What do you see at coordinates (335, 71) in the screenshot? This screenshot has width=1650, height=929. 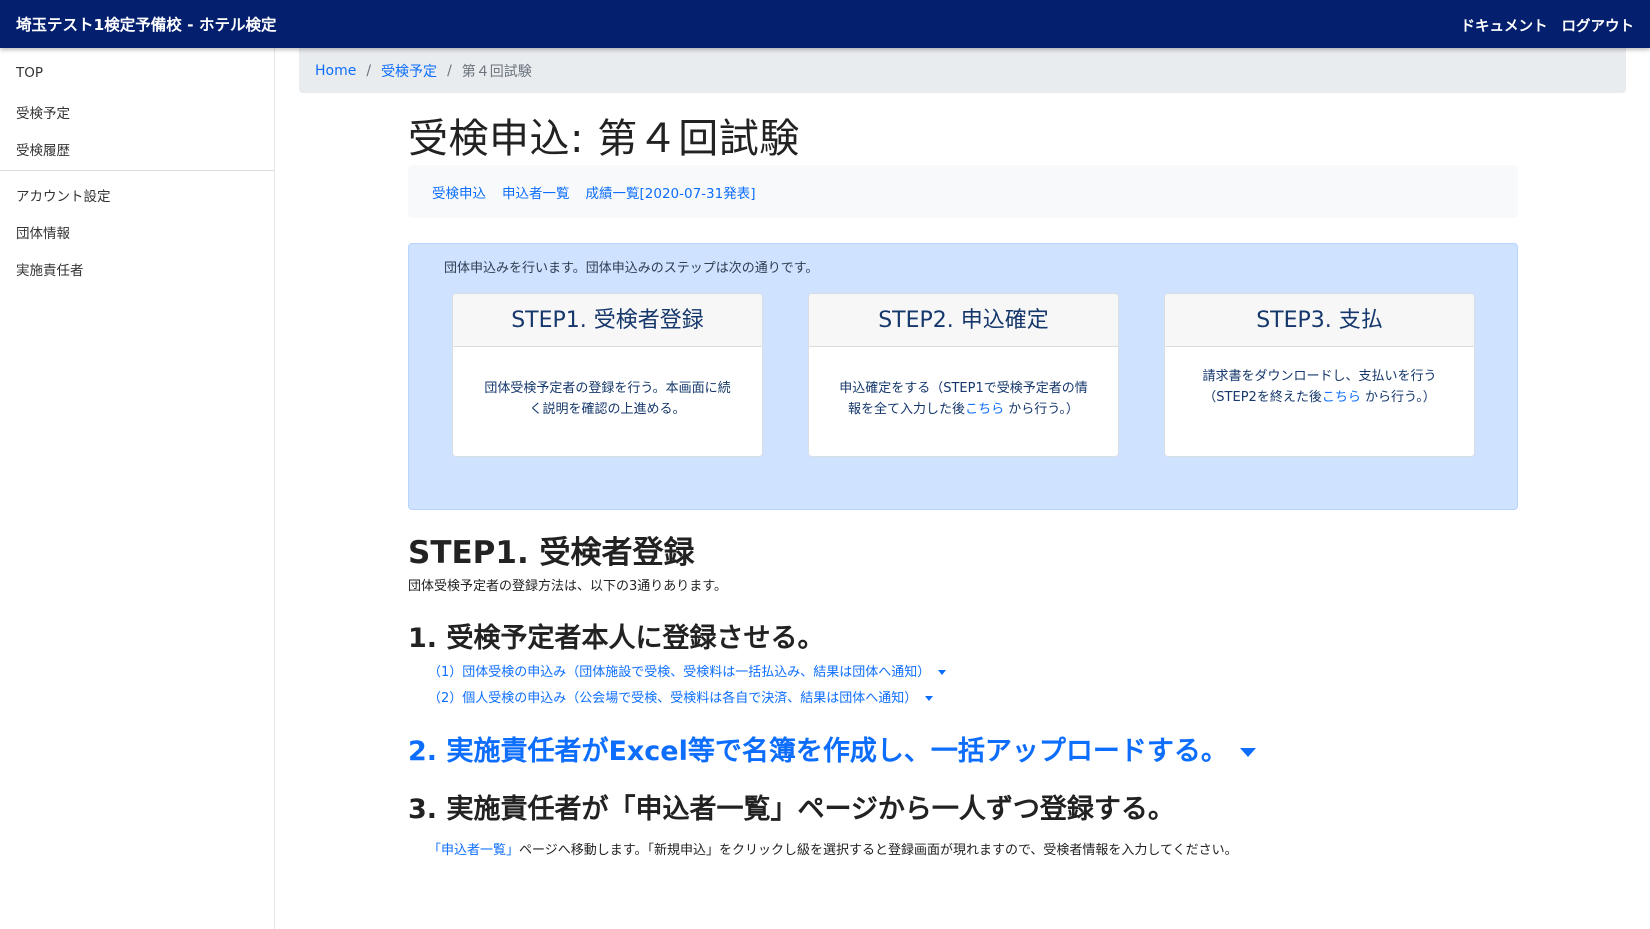 I see `breadcrumb-home: Home` at bounding box center [335, 71].